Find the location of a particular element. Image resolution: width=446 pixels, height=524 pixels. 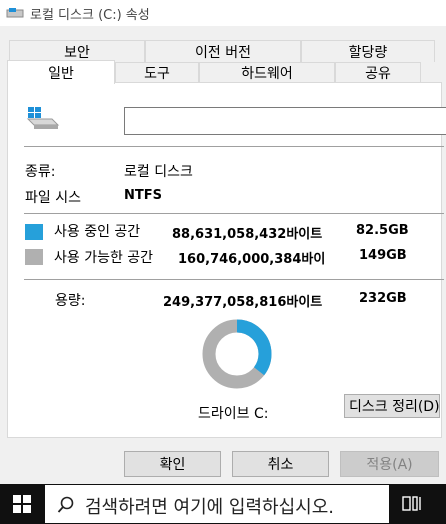

task-view-icon is located at coordinates (413, 504).